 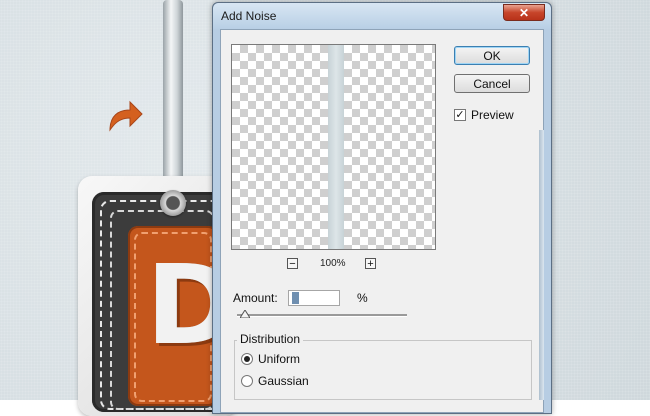 What do you see at coordinates (460, 115) in the screenshot?
I see `checkbox-checked-icon: ✓` at bounding box center [460, 115].